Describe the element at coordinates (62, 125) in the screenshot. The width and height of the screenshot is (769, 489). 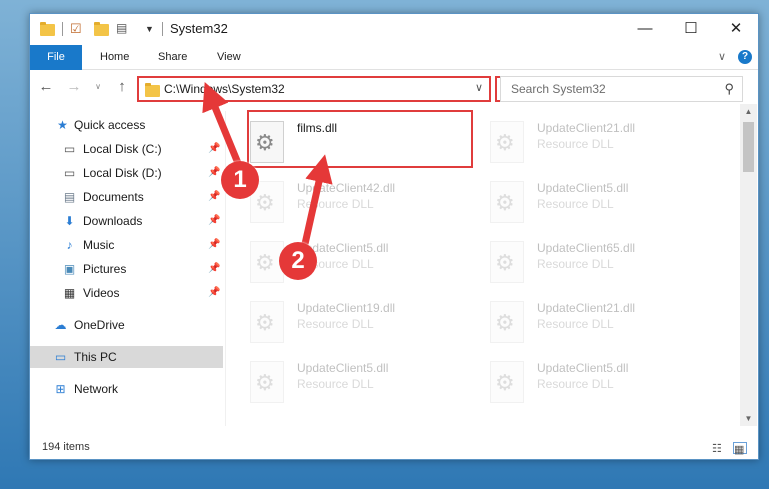
I see `star-icon: ★` at that location.